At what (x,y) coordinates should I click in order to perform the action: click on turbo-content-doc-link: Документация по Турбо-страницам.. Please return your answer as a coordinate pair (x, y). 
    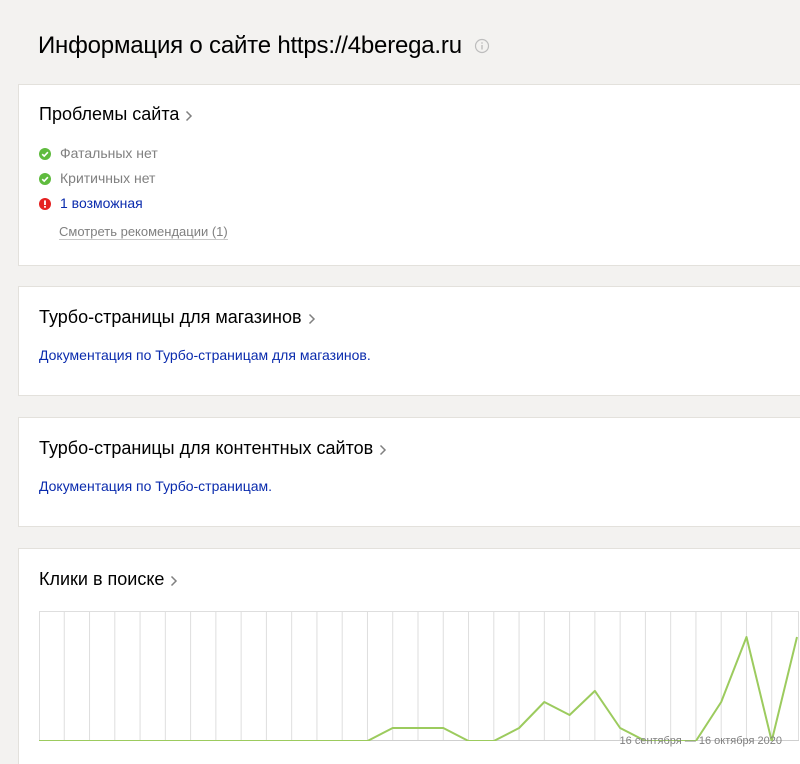
    Looking at the image, I should click on (155, 486).